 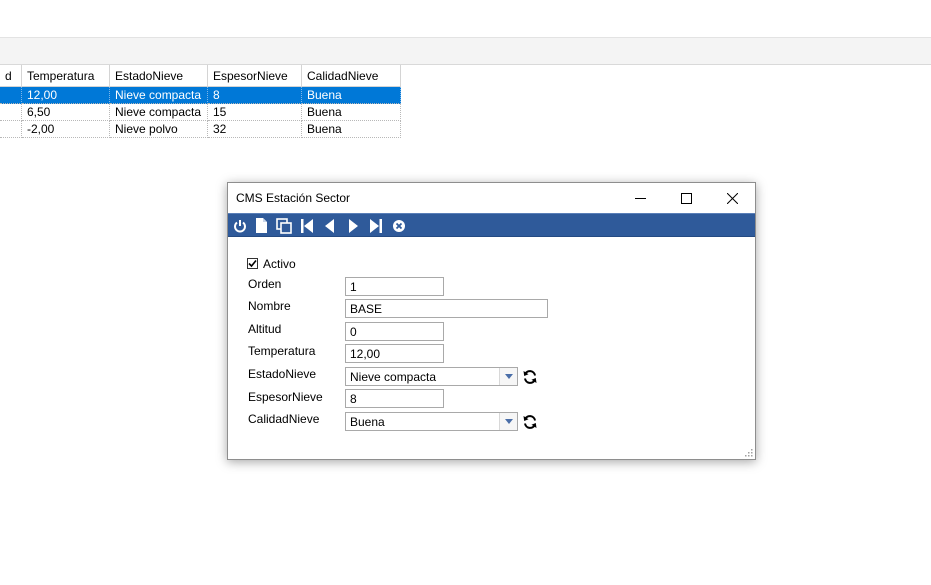 What do you see at coordinates (351, 76) in the screenshot?
I see `column-header-calidadnieve: CalidadNieve` at bounding box center [351, 76].